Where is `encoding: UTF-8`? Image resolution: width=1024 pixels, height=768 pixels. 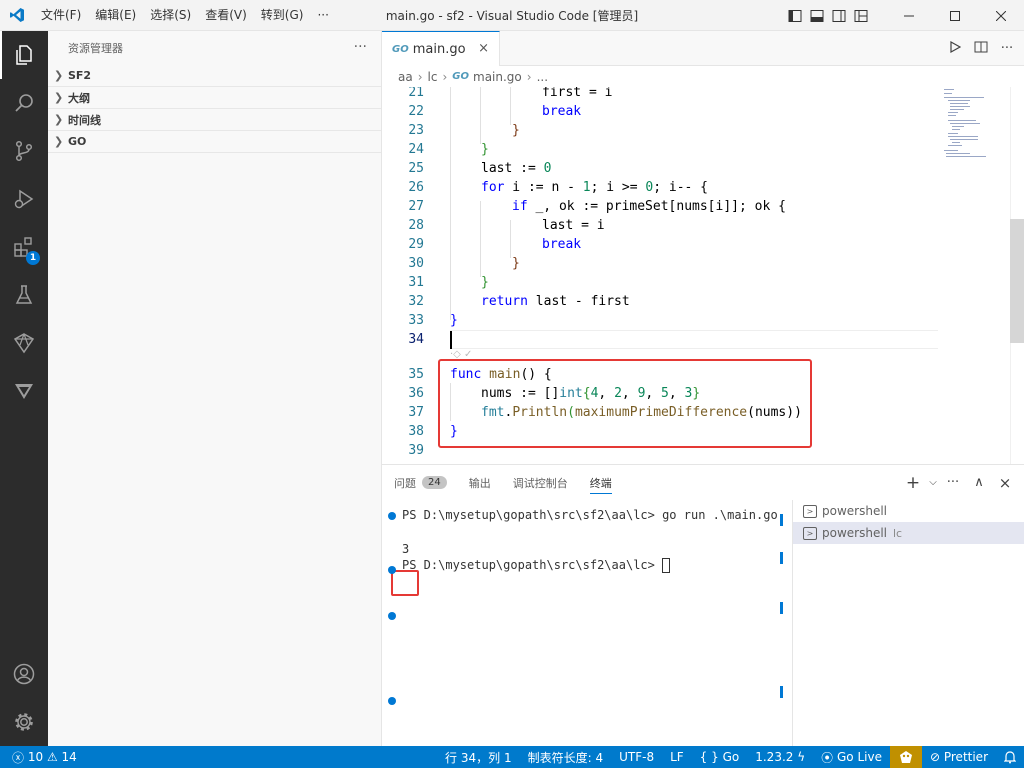
encoding: UTF-8 is located at coordinates (636, 757).